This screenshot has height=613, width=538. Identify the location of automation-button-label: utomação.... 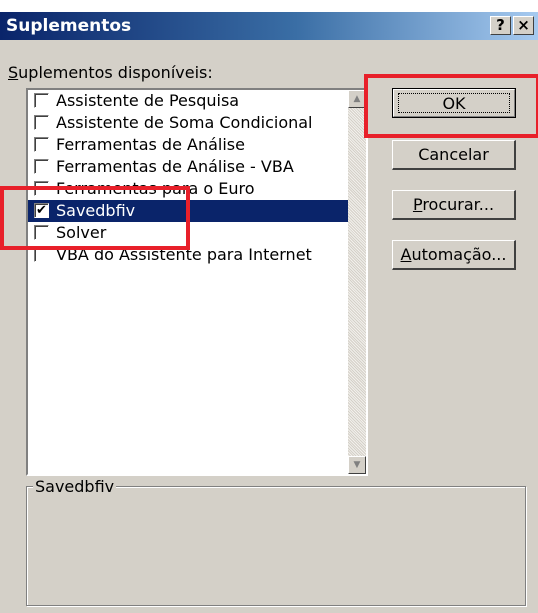
(459, 254).